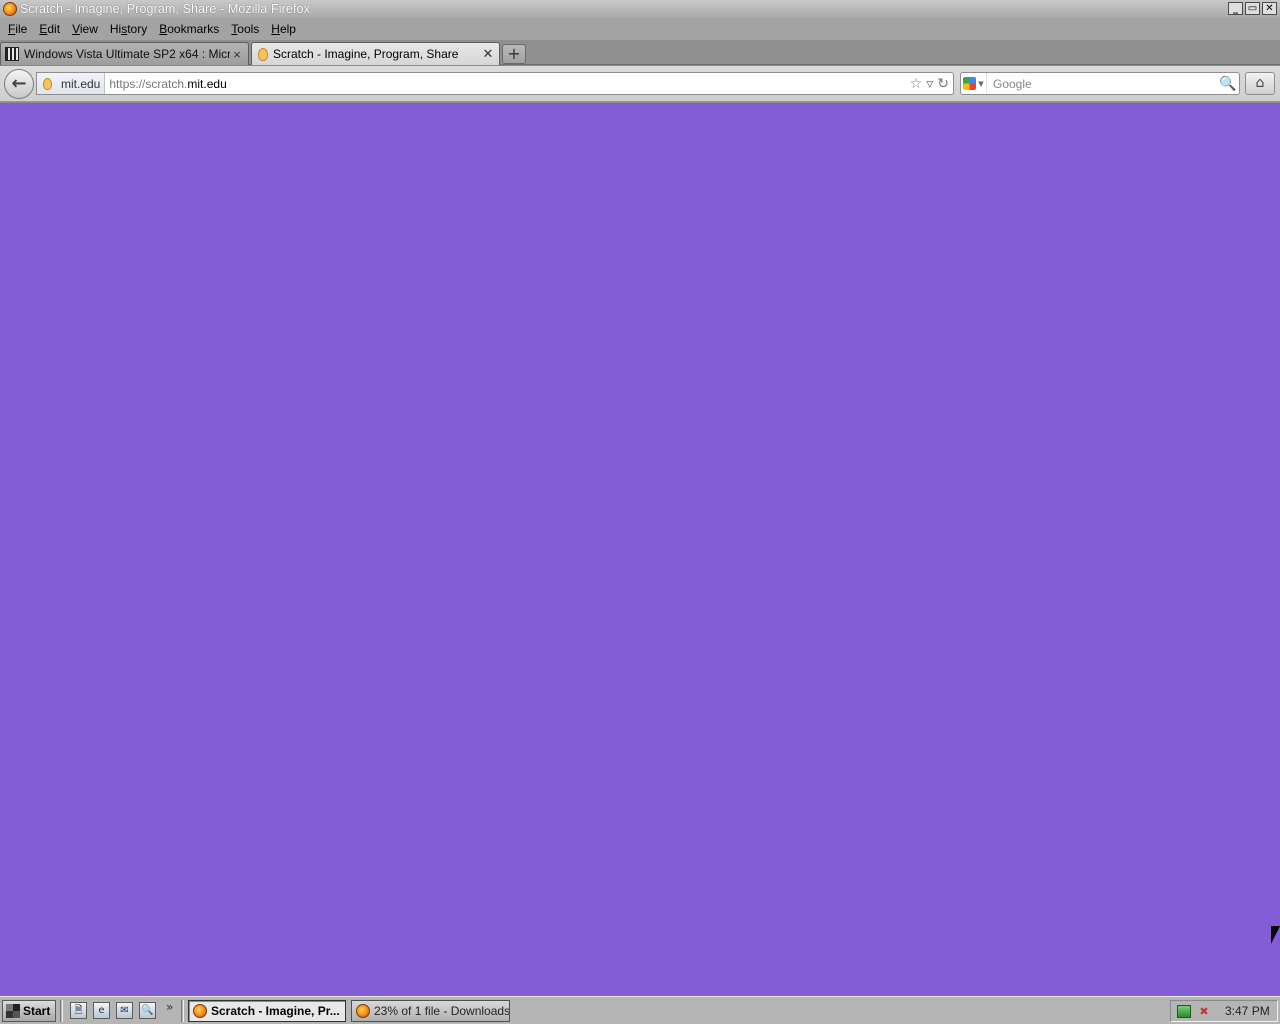 The height and width of the screenshot is (1024, 1280). I want to click on url-bar-icons: ☆ ▿ ↻, so click(929, 84).